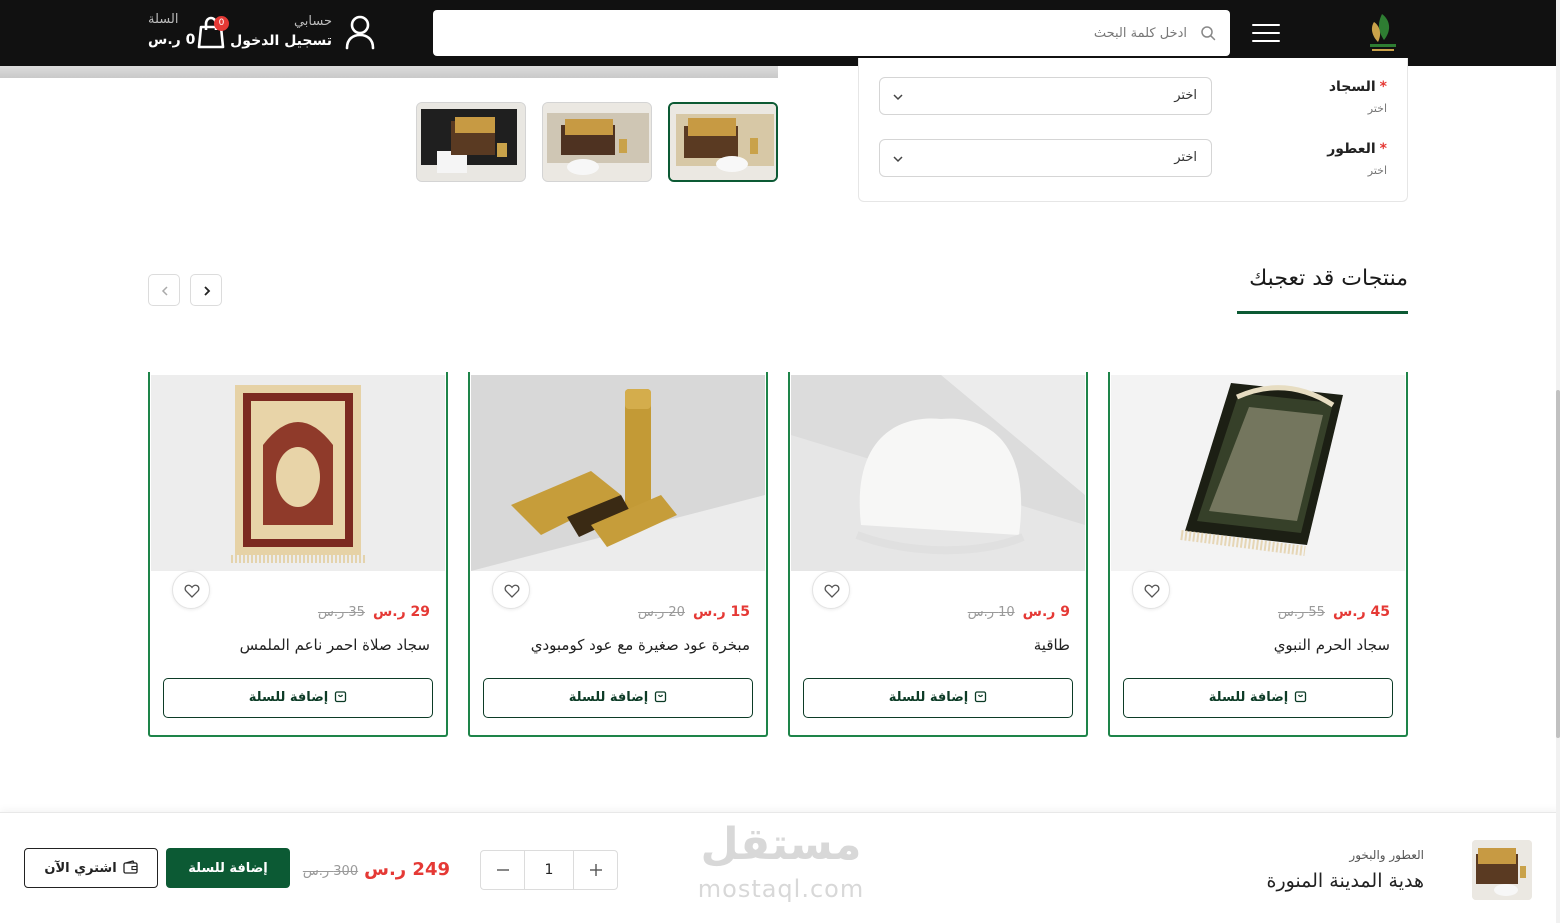  What do you see at coordinates (221, 23) in the screenshot?
I see `cart-count-badge: 0` at bounding box center [221, 23].